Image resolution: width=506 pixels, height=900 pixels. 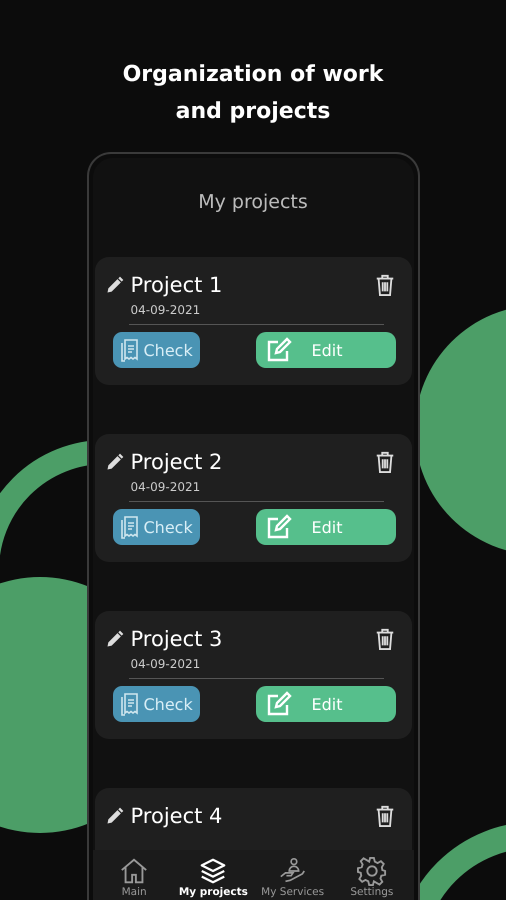 I want to click on nav-tab: Main, so click(x=134, y=875).